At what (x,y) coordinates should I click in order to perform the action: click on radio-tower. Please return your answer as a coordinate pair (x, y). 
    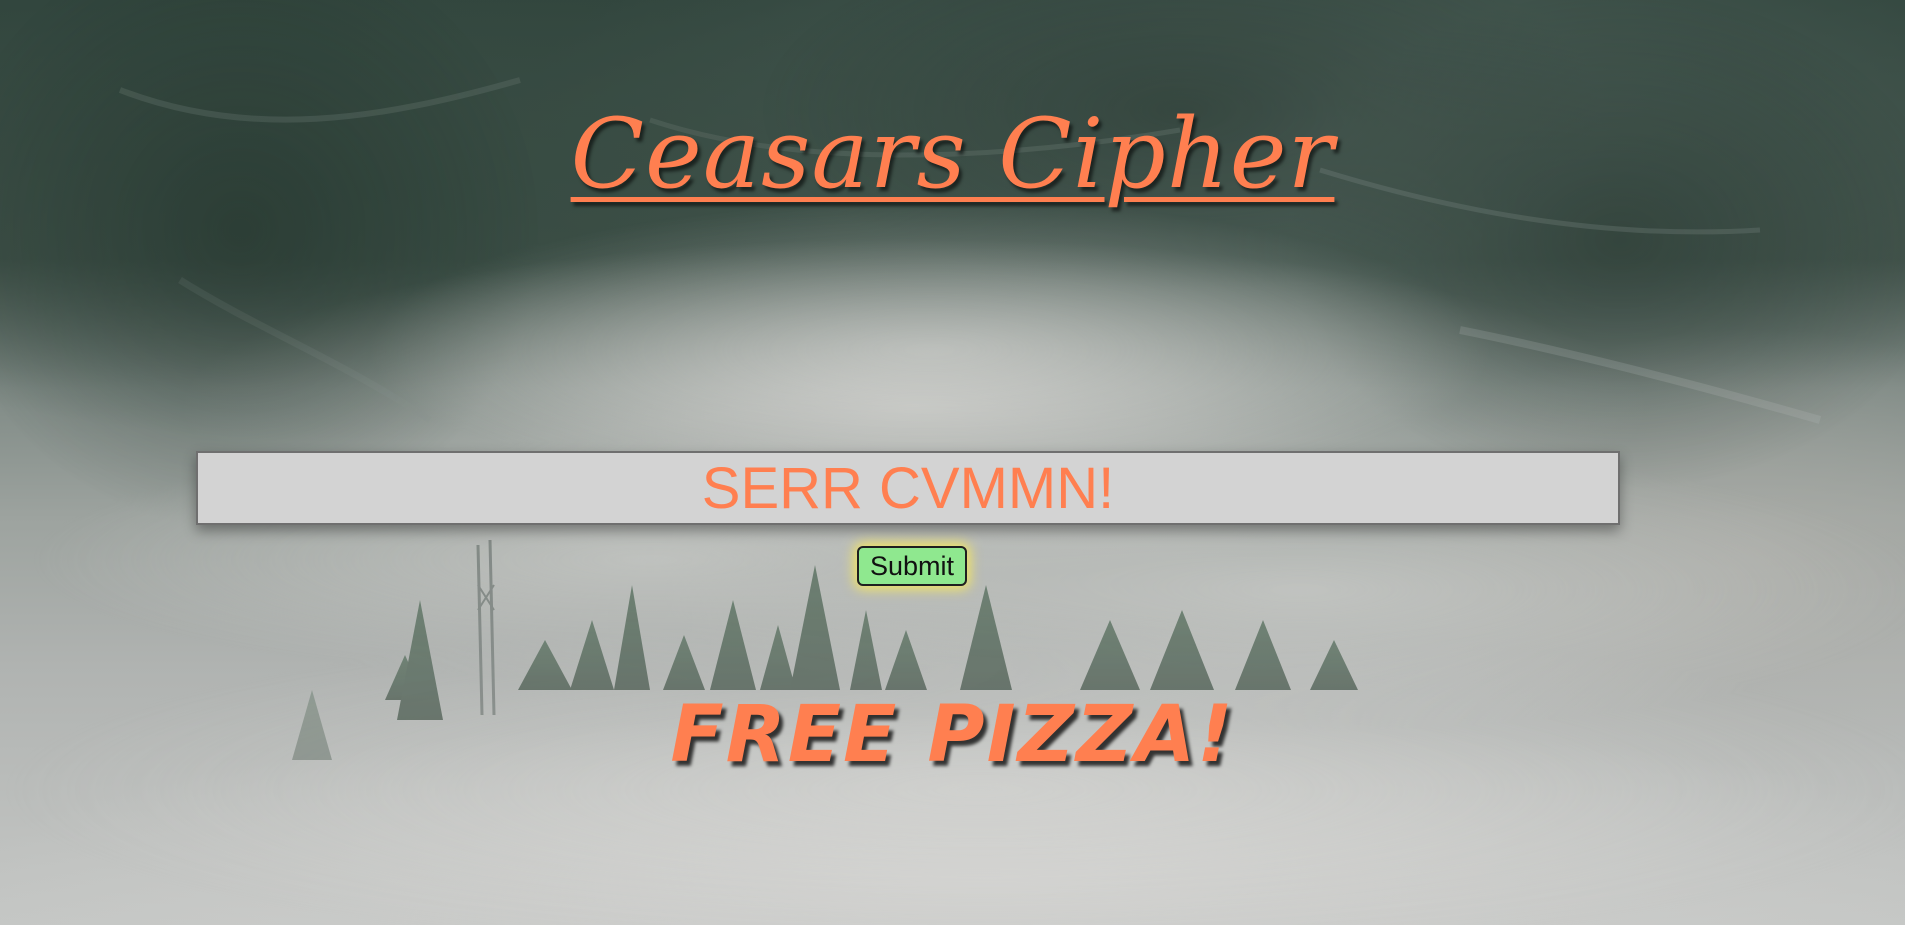
    Looking at the image, I should click on (486, 627).